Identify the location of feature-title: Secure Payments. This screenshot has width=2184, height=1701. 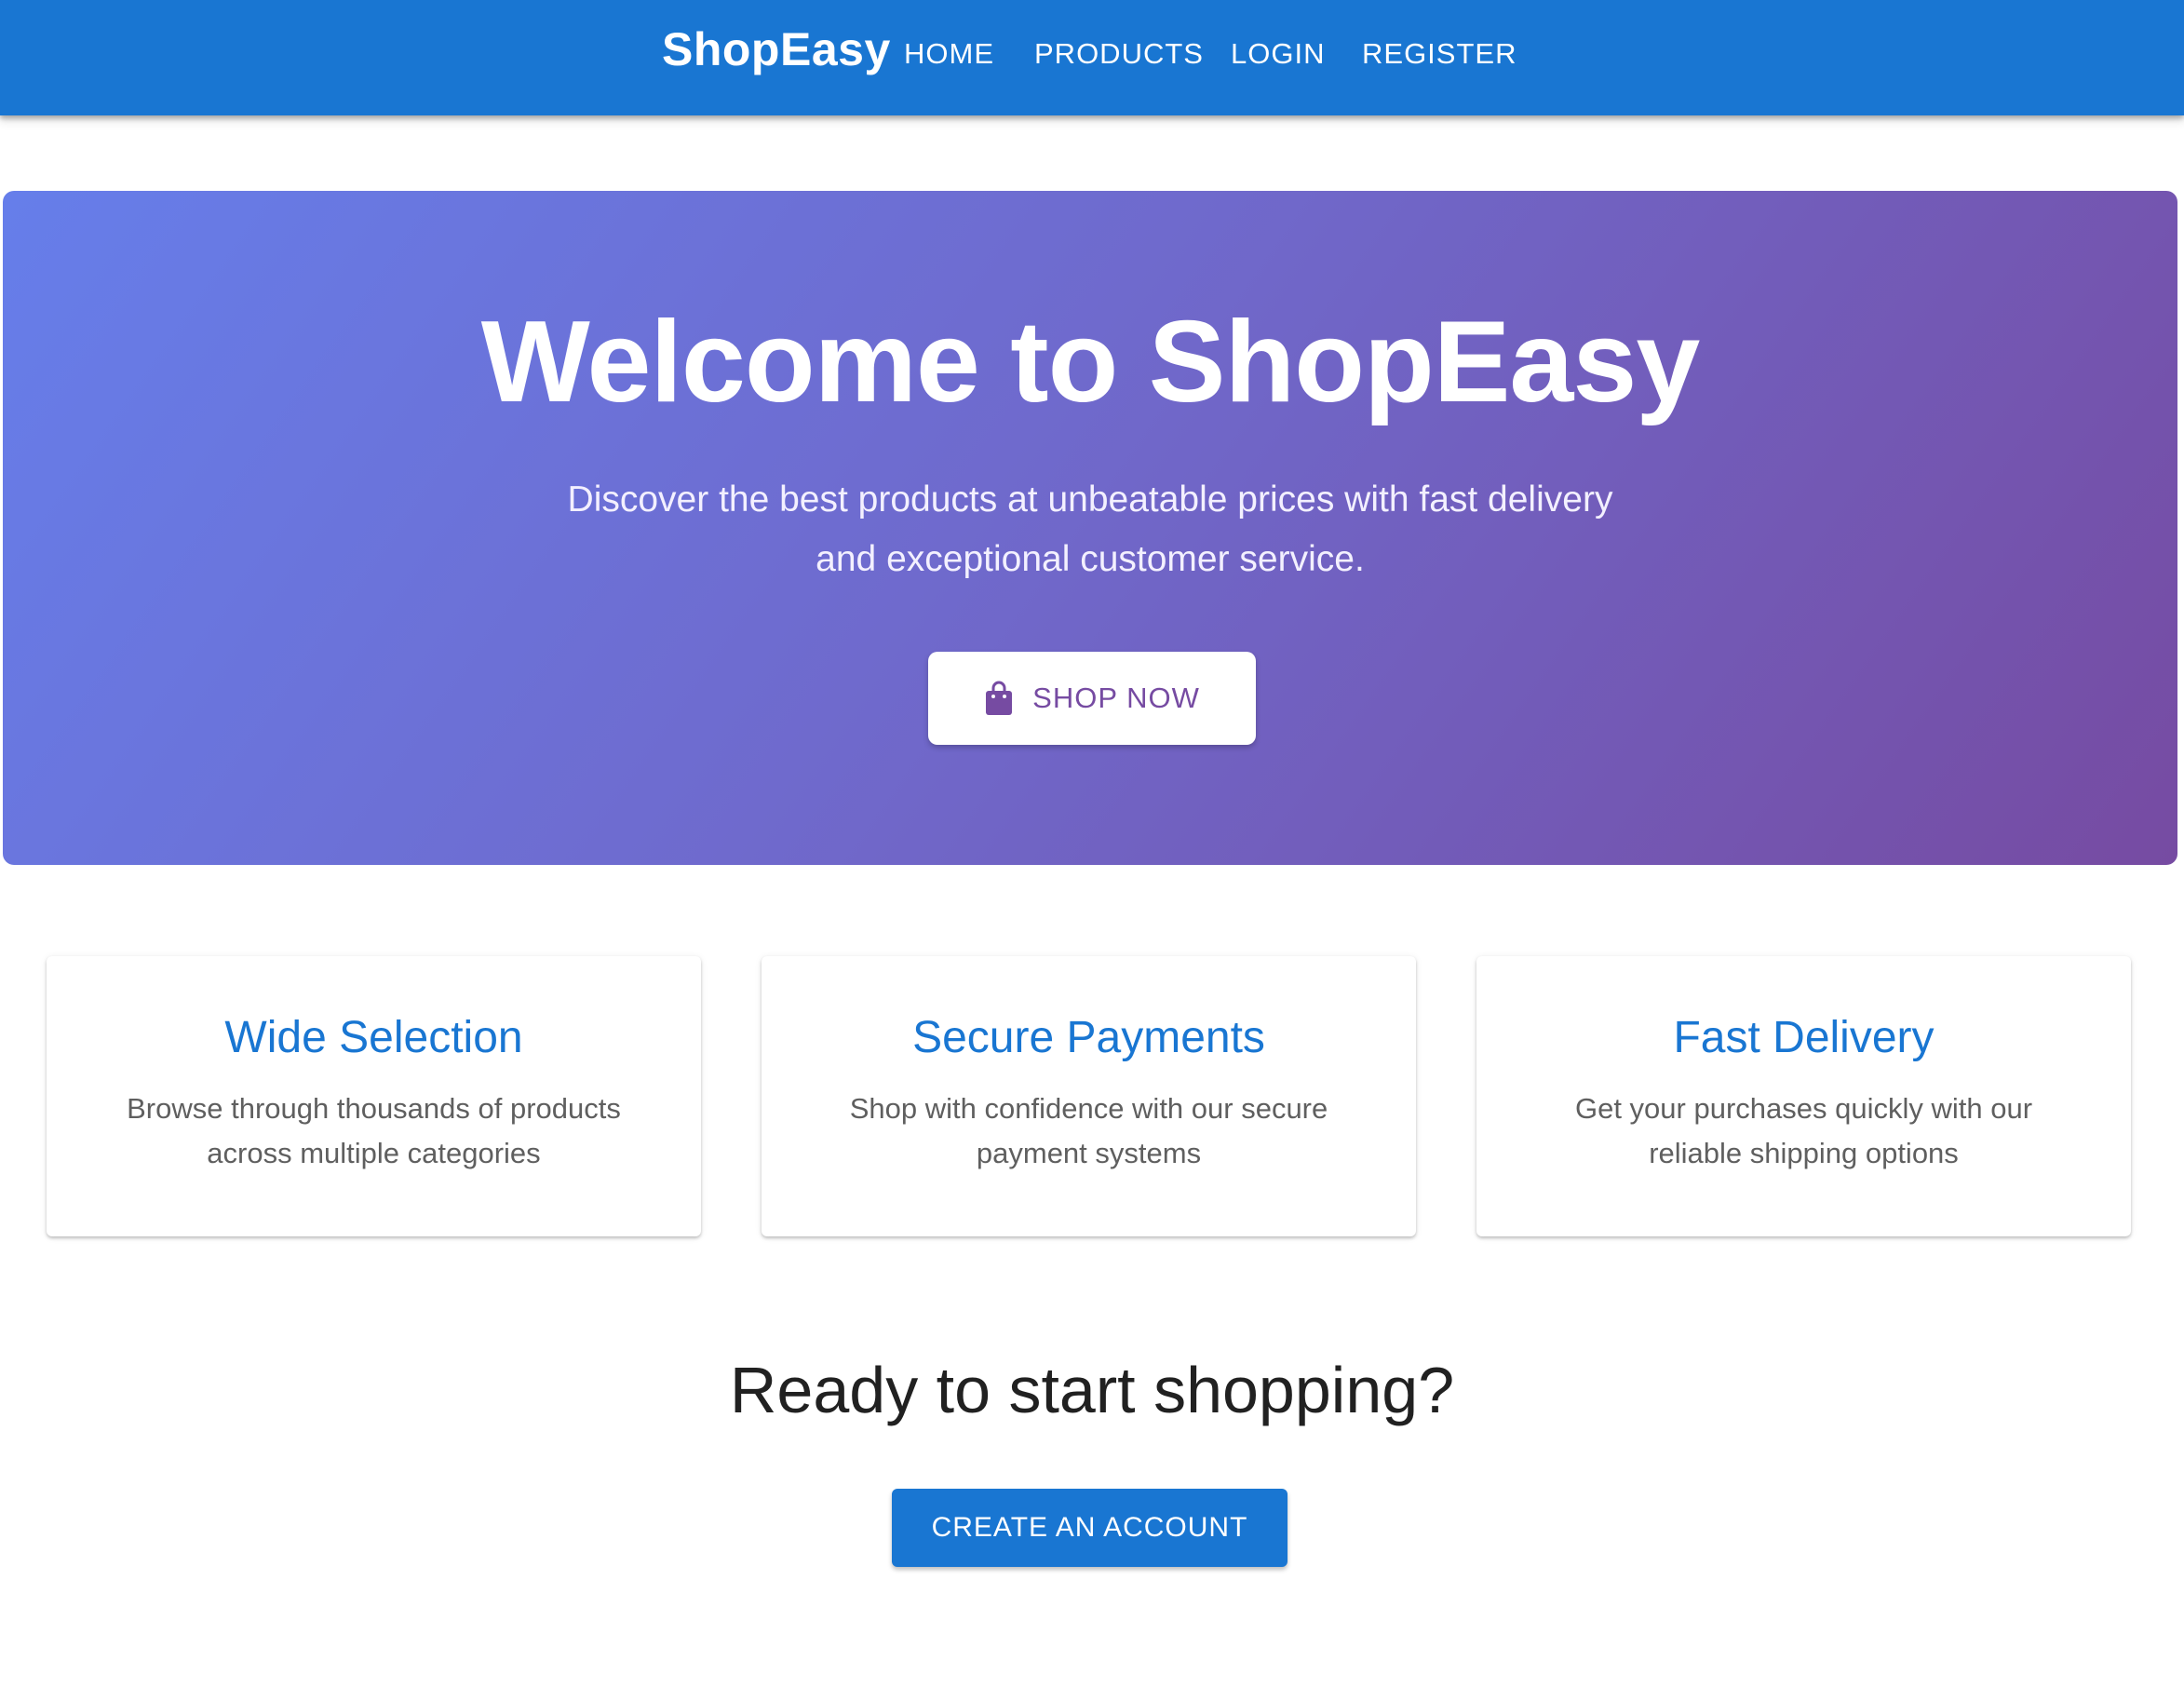
(1088, 1037).